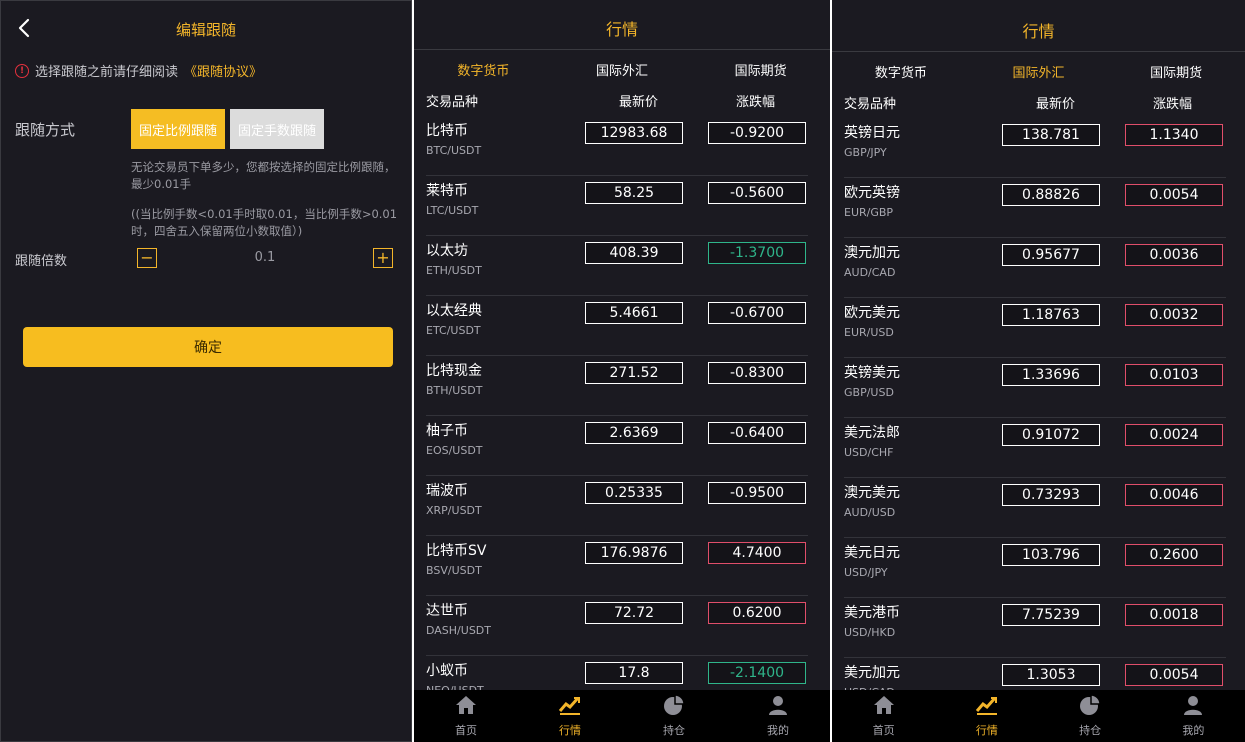  What do you see at coordinates (865, 152) in the screenshot?
I see `symbol-code: GBP/JPY` at bounding box center [865, 152].